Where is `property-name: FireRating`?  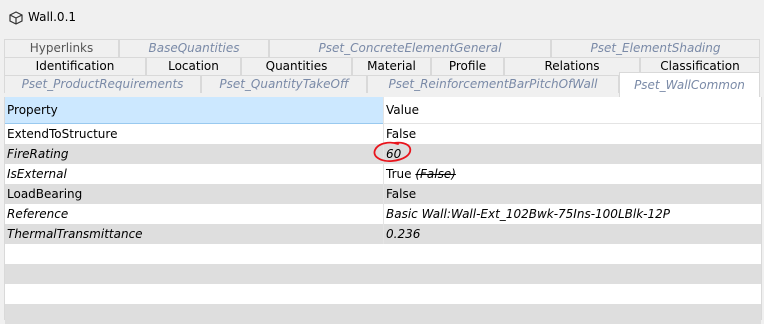
property-name: FireRating is located at coordinates (38, 154).